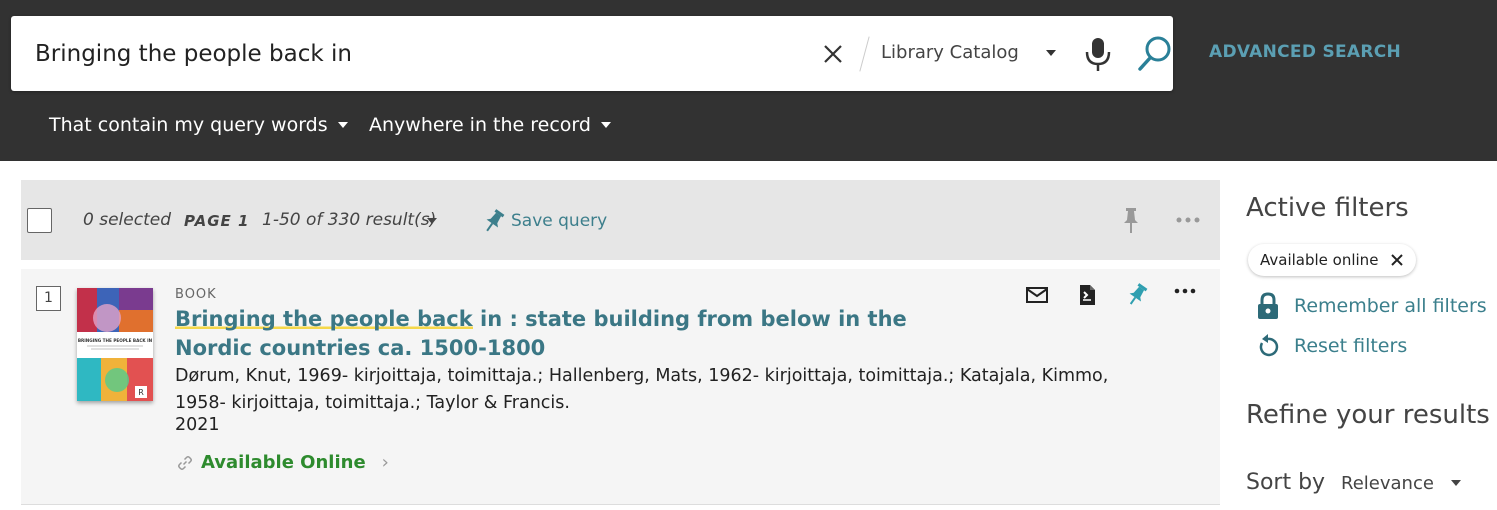 Image resolution: width=1497 pixels, height=510 pixels. I want to click on clear-icon, so click(833, 54).